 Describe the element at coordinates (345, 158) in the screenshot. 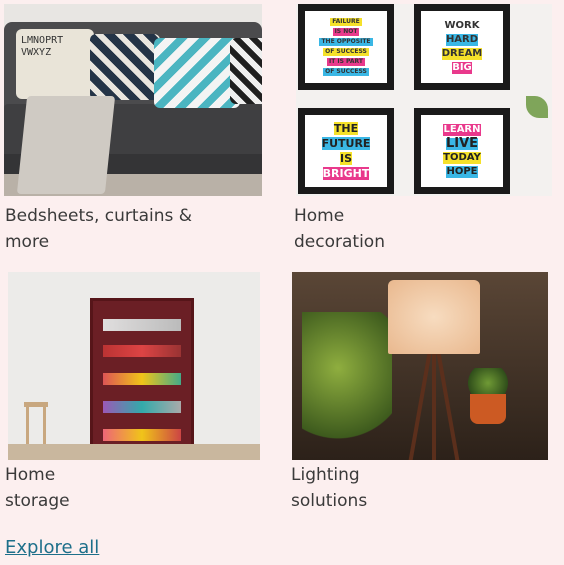

I see `frame-text: IS` at that location.